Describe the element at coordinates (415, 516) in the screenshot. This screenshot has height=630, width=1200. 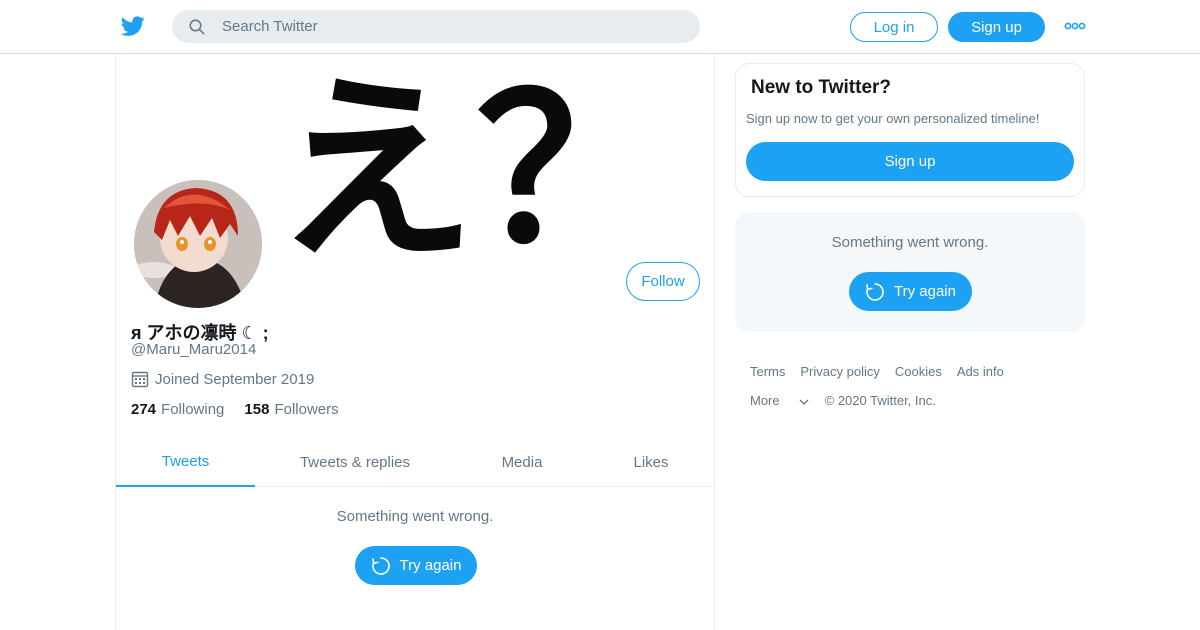
I see `timeline-error-message: Something went wrong.` at that location.